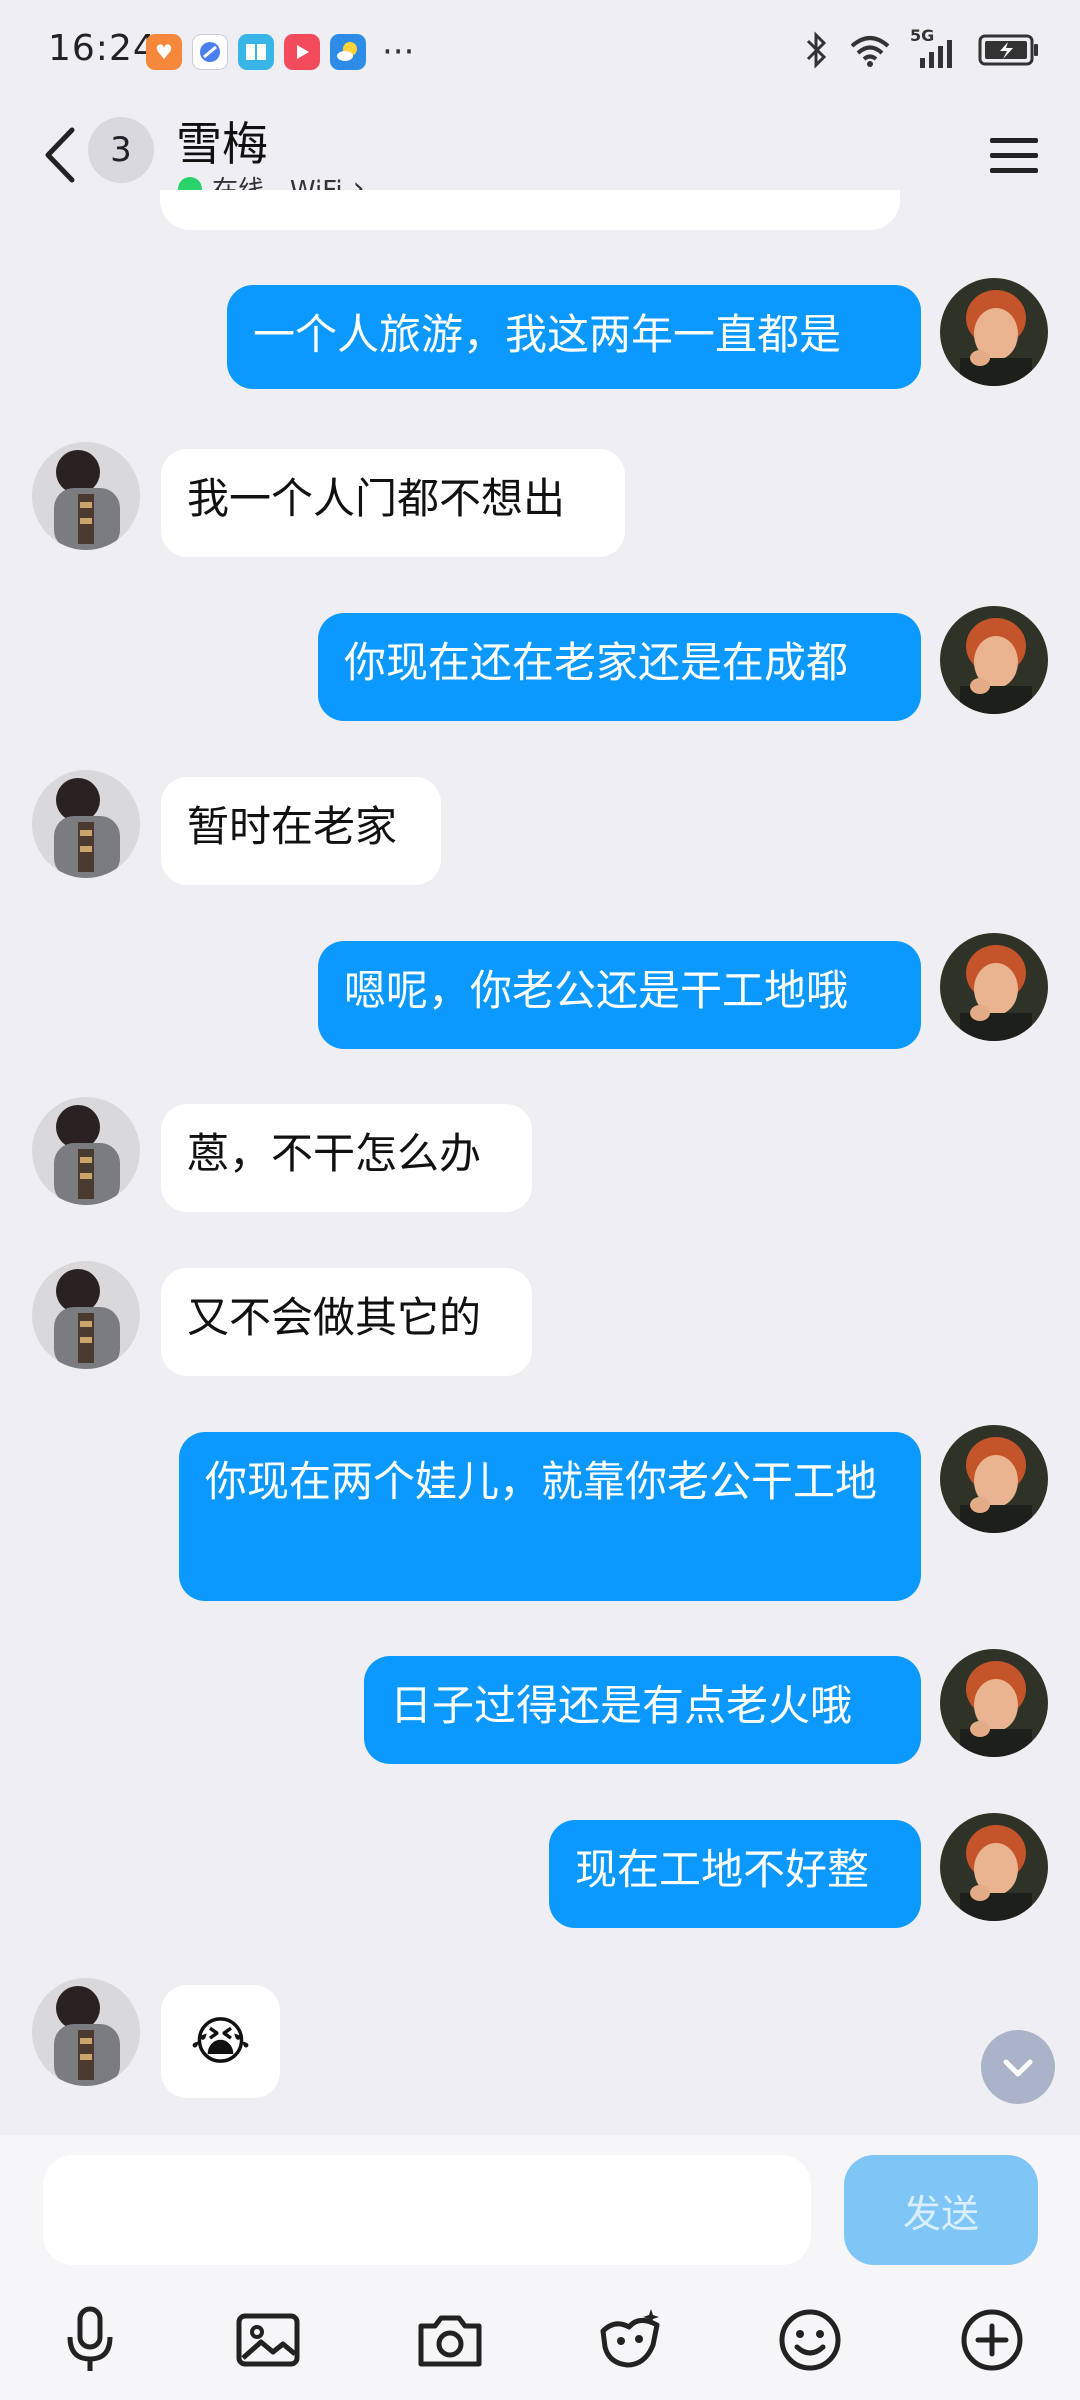 This screenshot has width=1080, height=2400. Describe the element at coordinates (222, 141) in the screenshot. I see `contact-name: 雪梅` at that location.